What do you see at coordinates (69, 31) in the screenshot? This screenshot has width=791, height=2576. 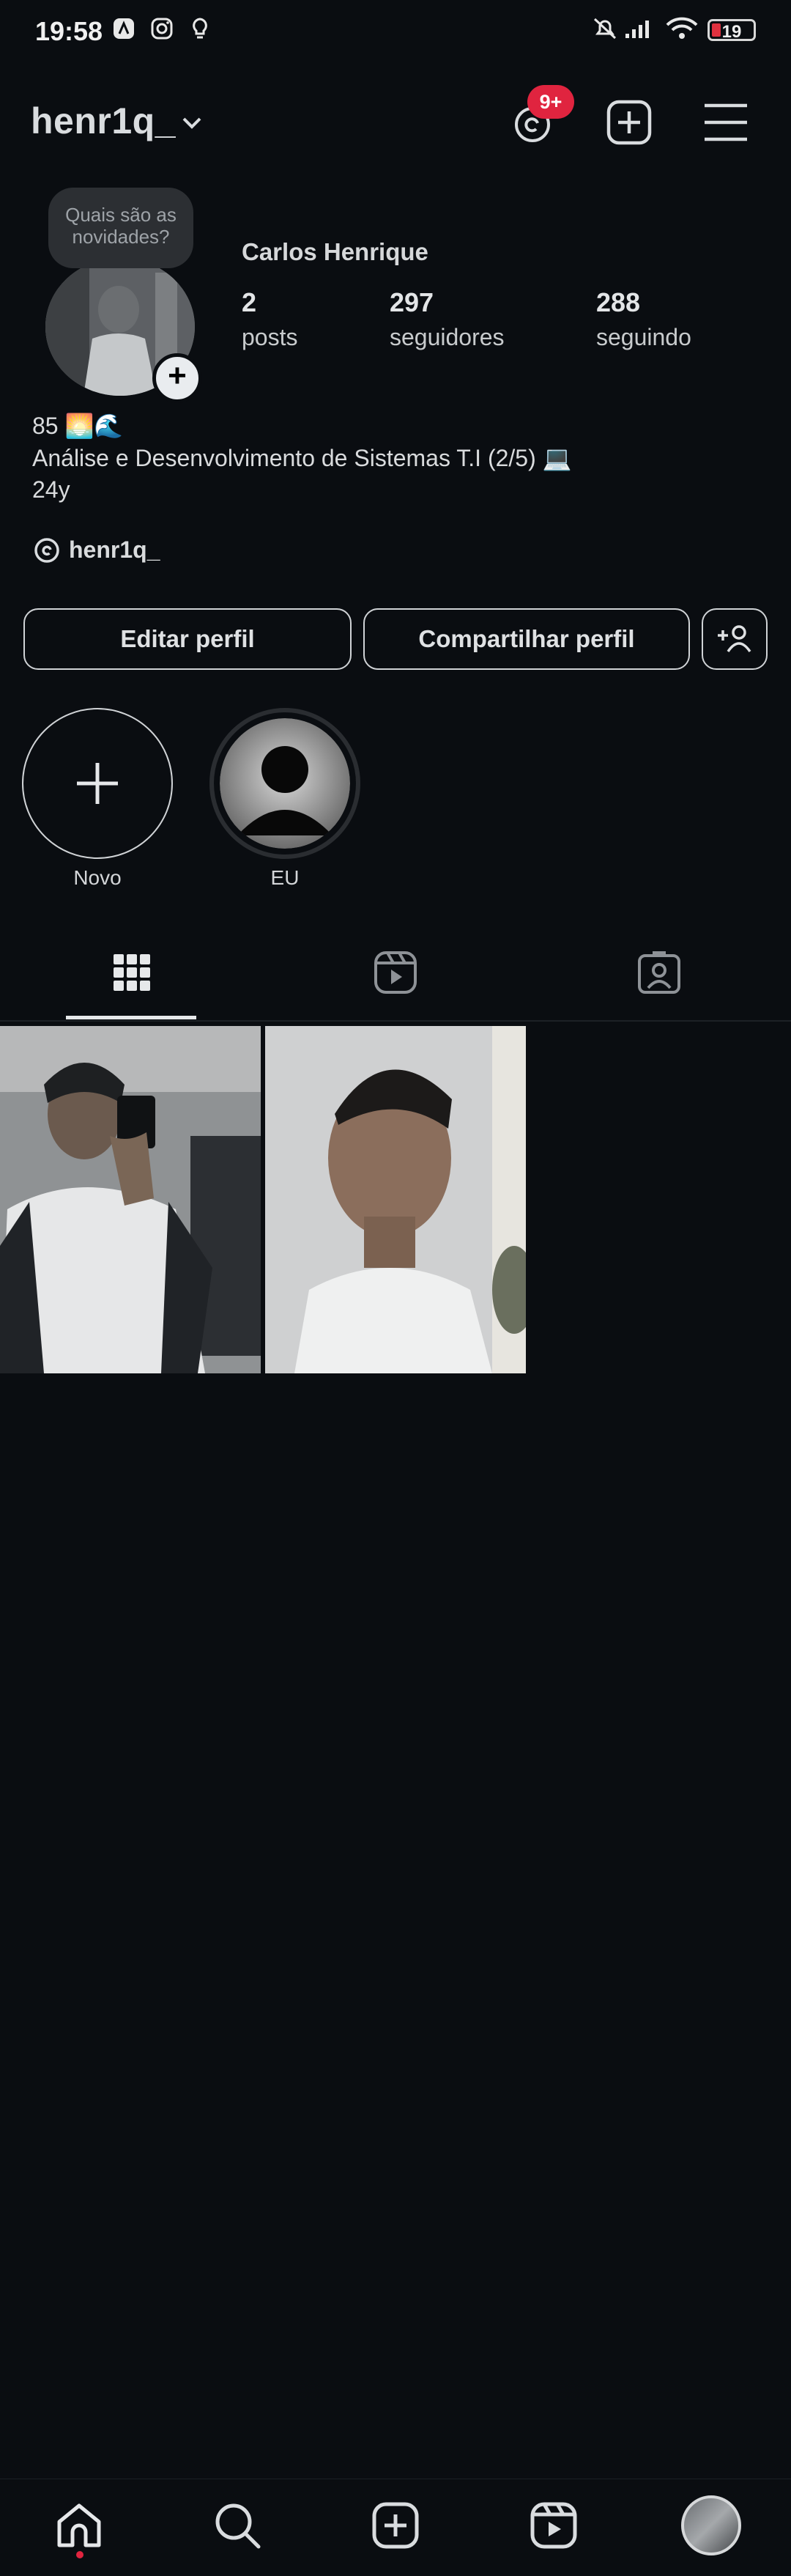 I see `status-time: 19:58` at bounding box center [69, 31].